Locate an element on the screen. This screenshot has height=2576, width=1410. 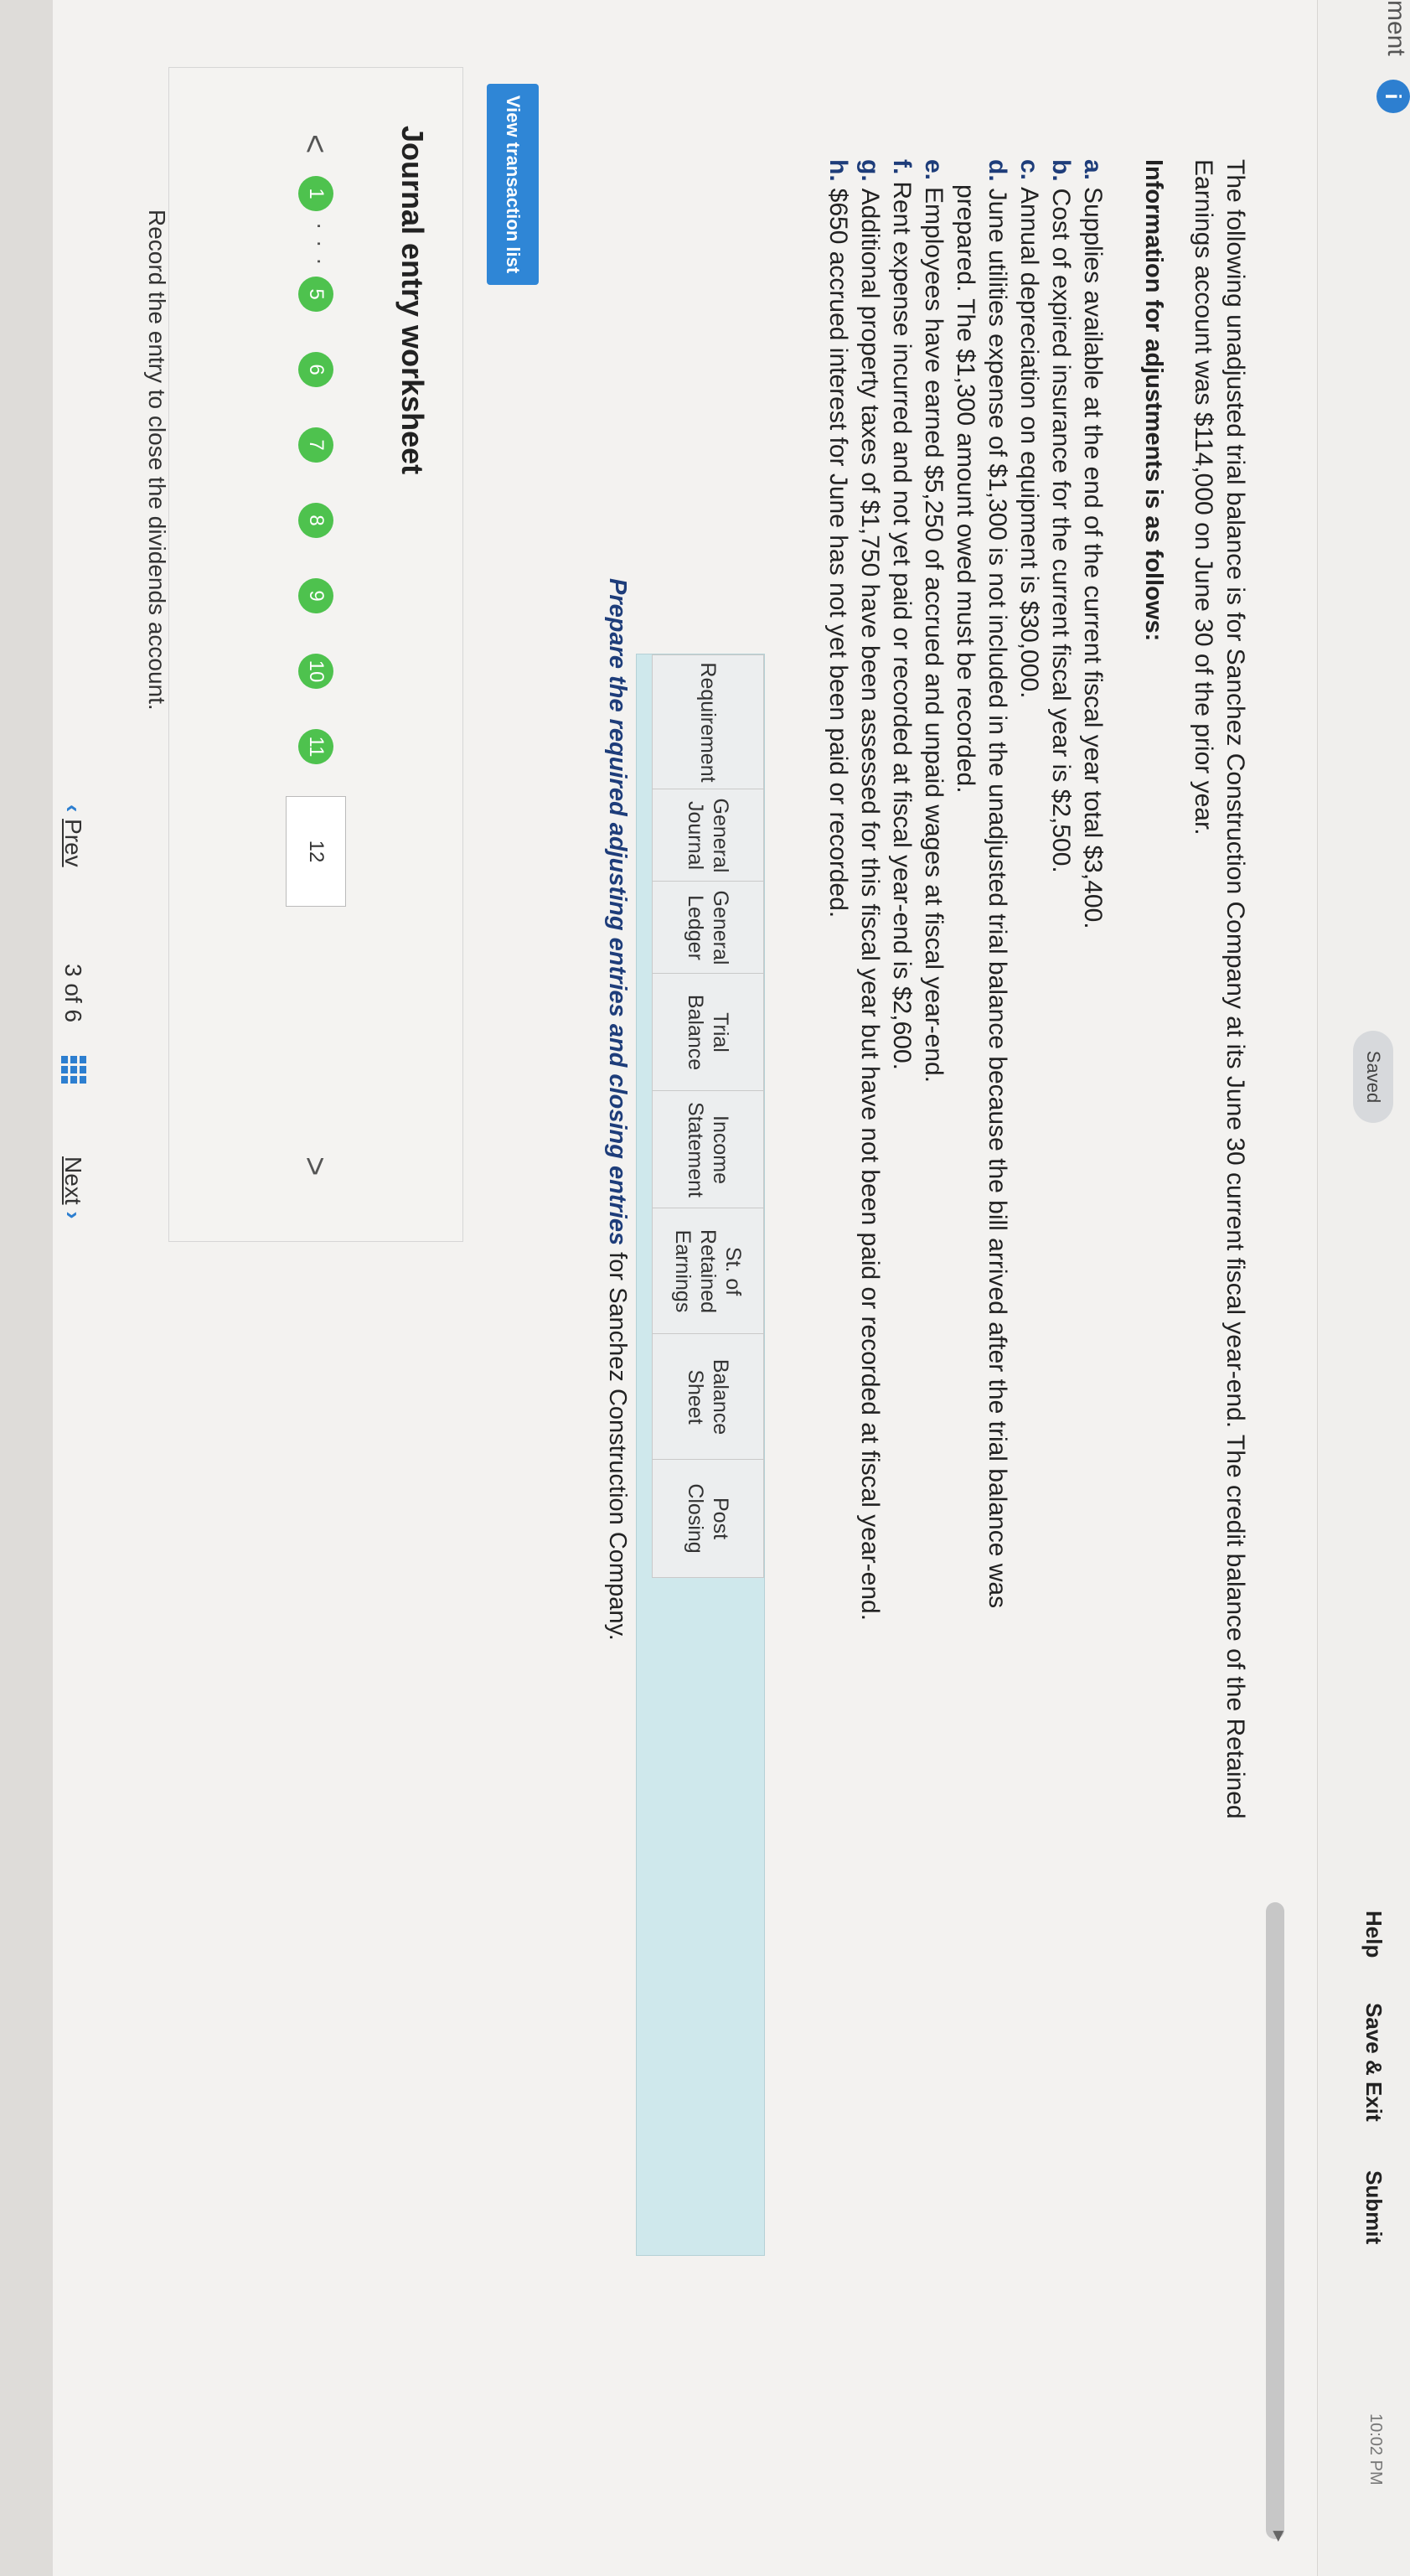
step-1: 1 is located at coordinates (315, 193).